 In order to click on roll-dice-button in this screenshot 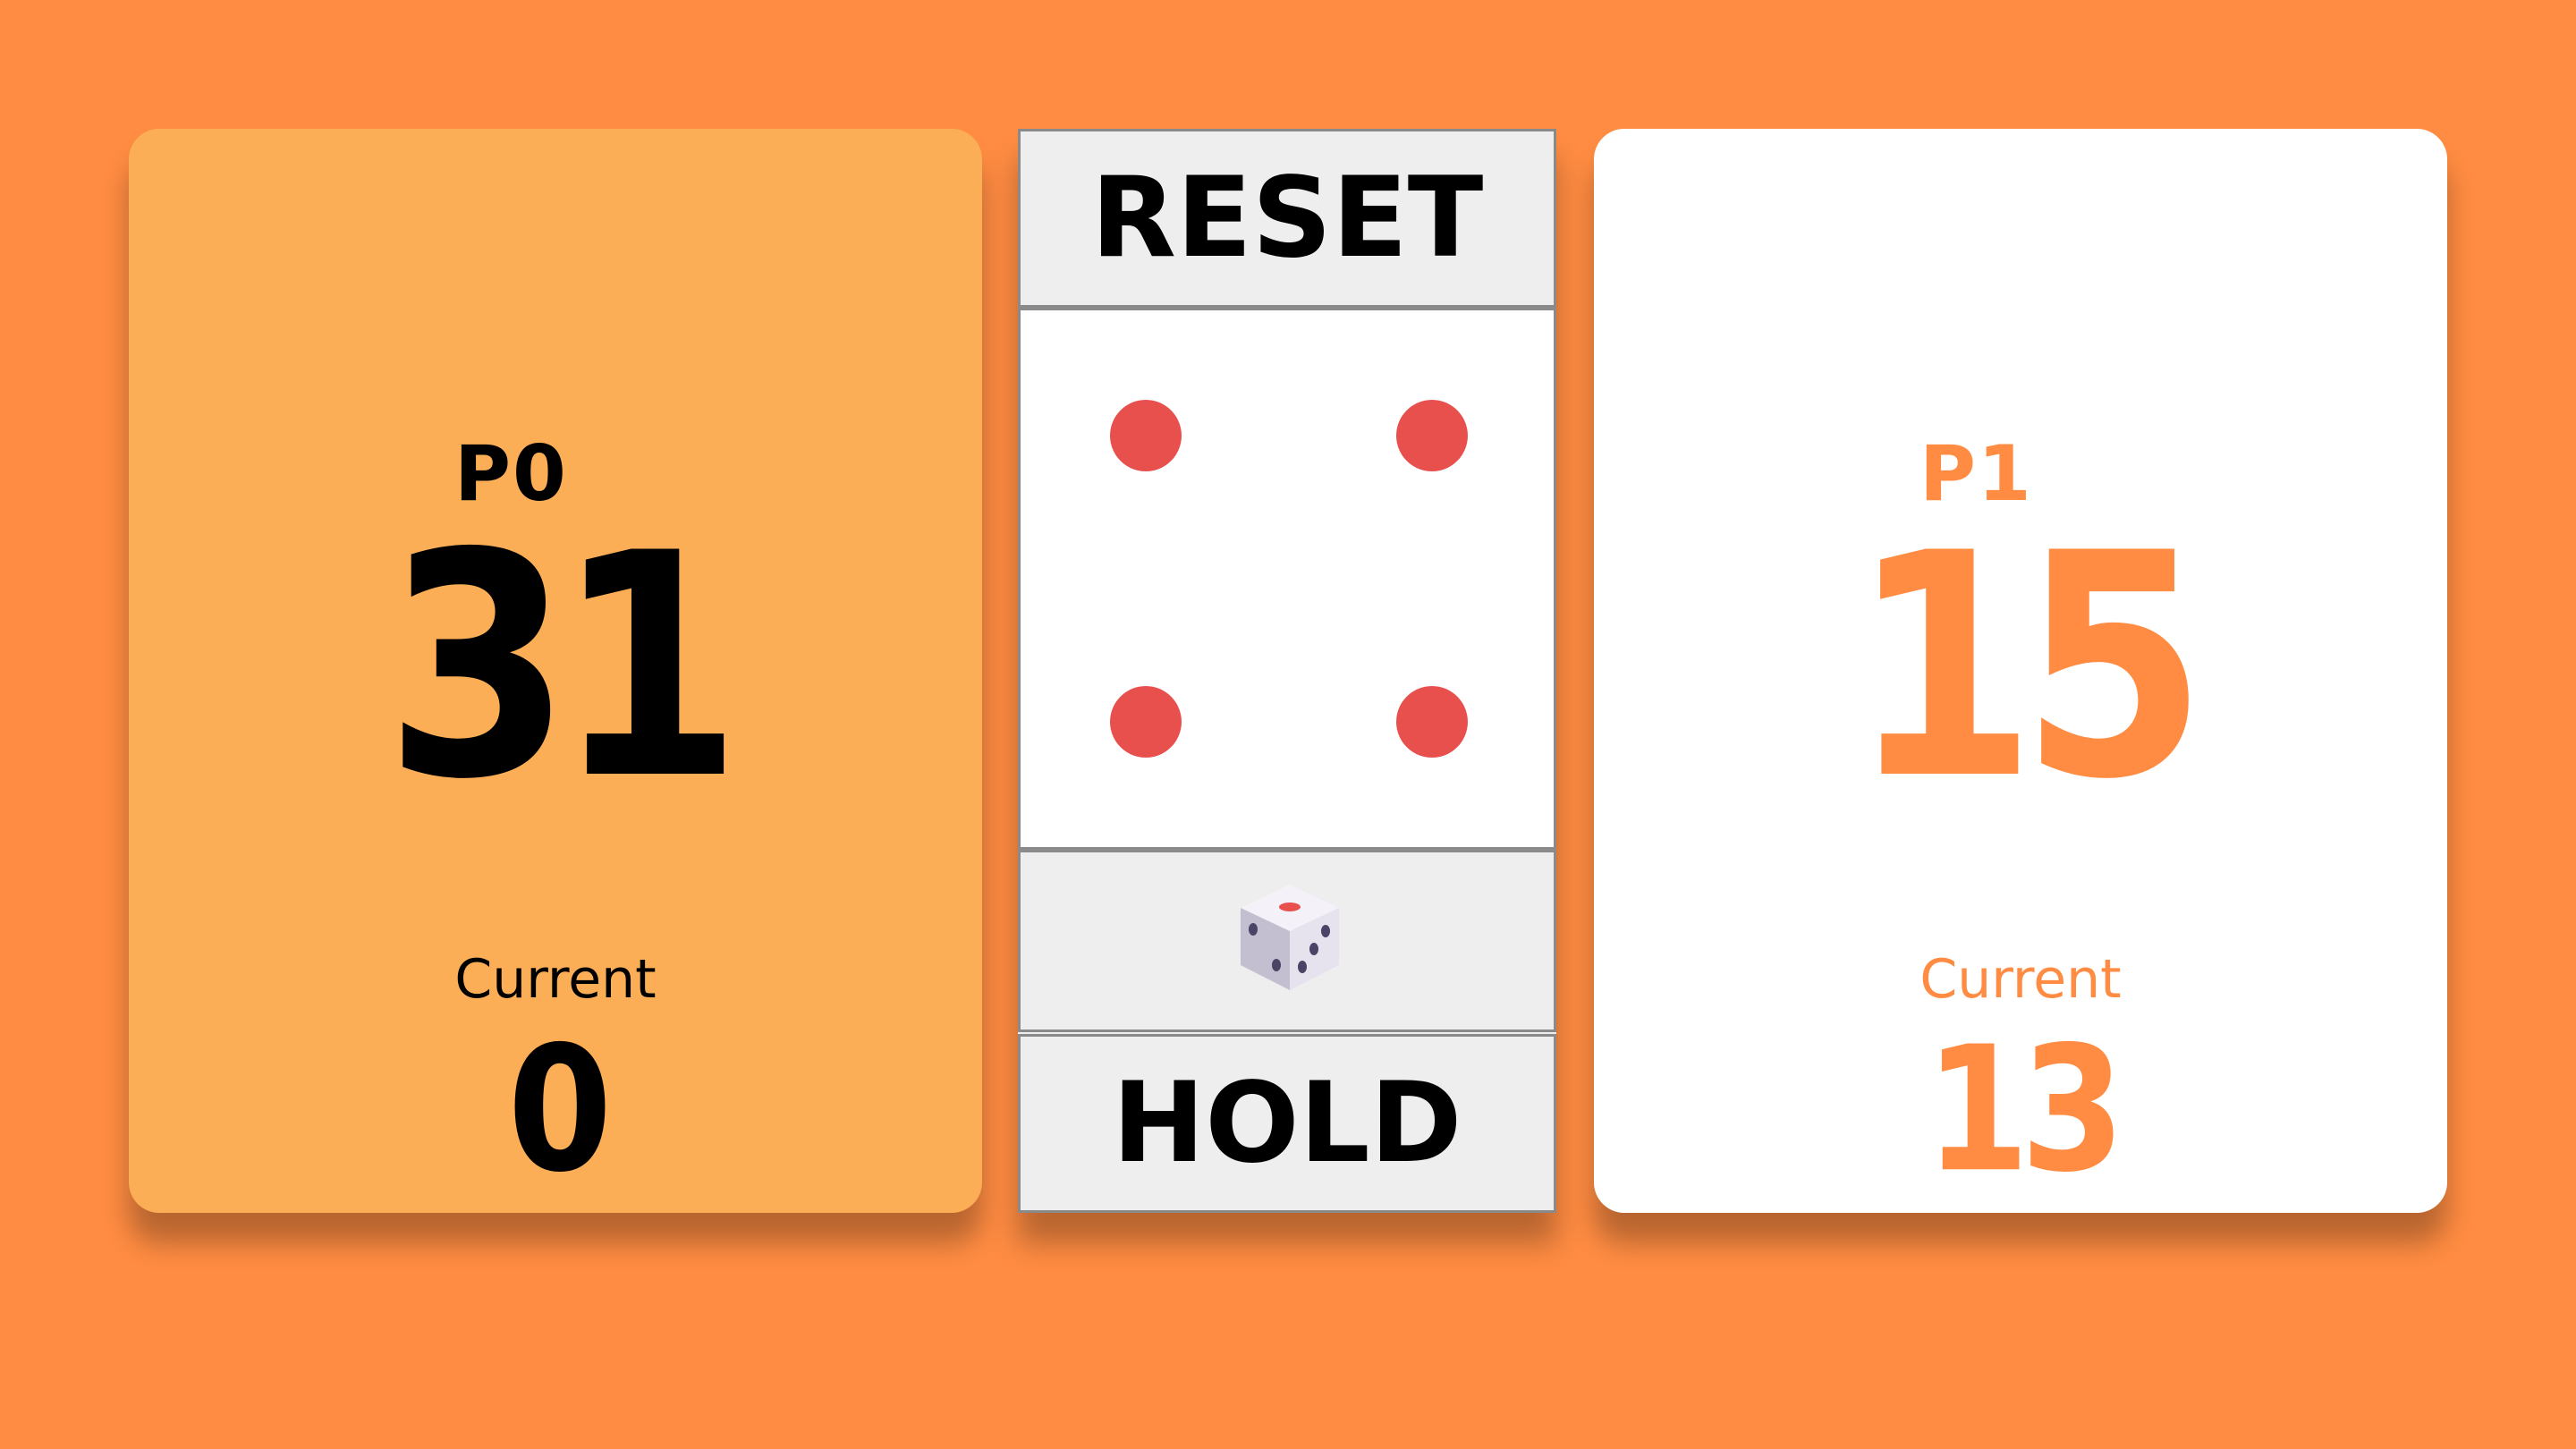, I will do `click(1287, 941)`.